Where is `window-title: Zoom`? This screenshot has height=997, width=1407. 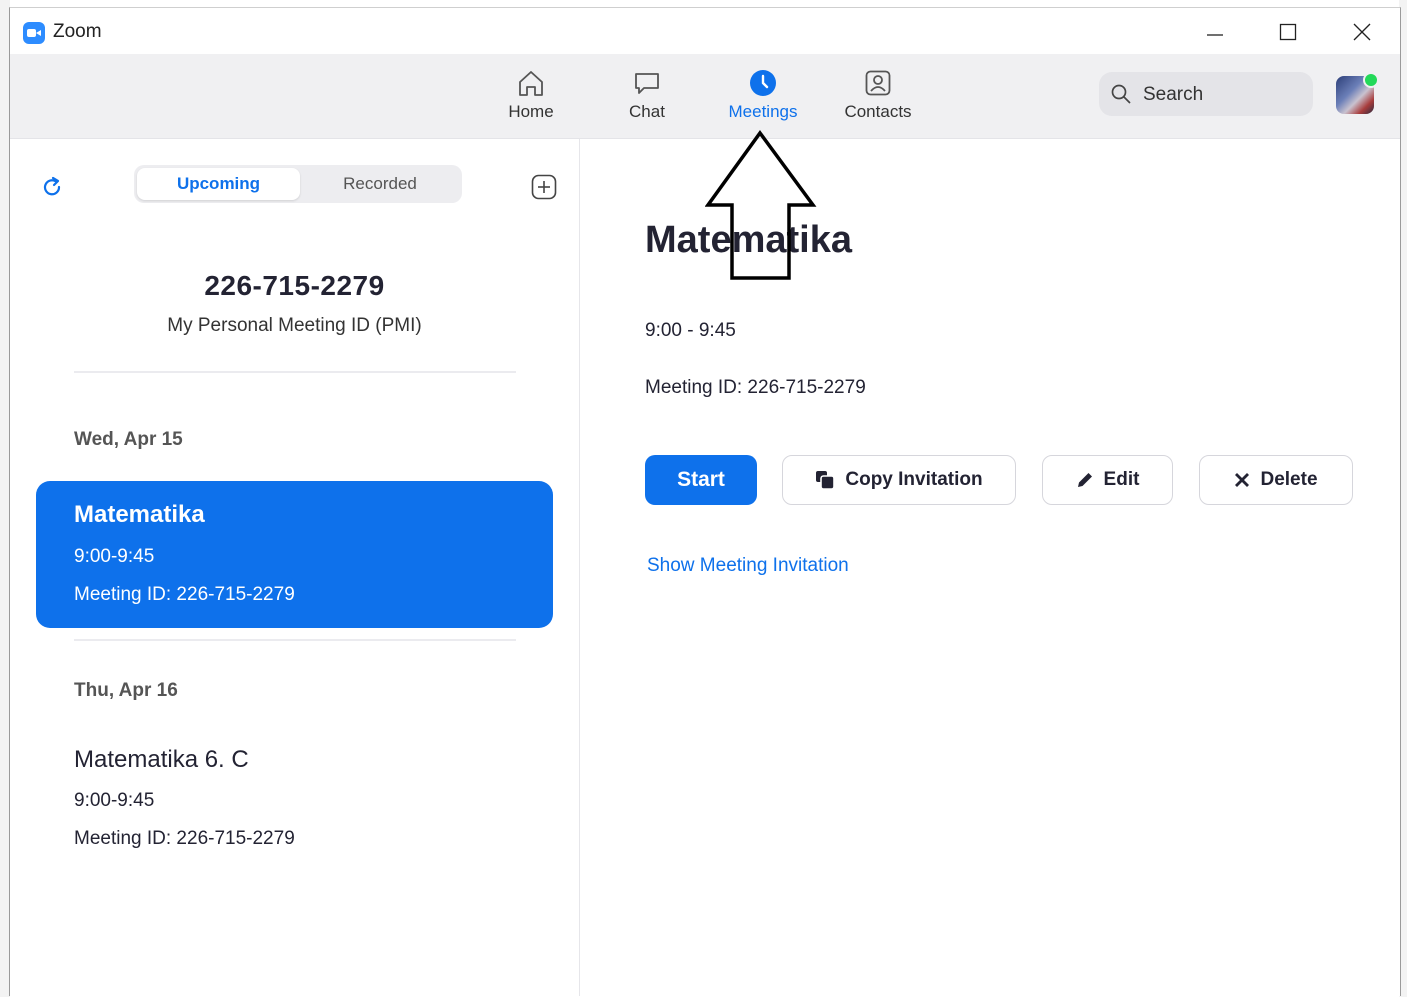 window-title: Zoom is located at coordinates (77, 31).